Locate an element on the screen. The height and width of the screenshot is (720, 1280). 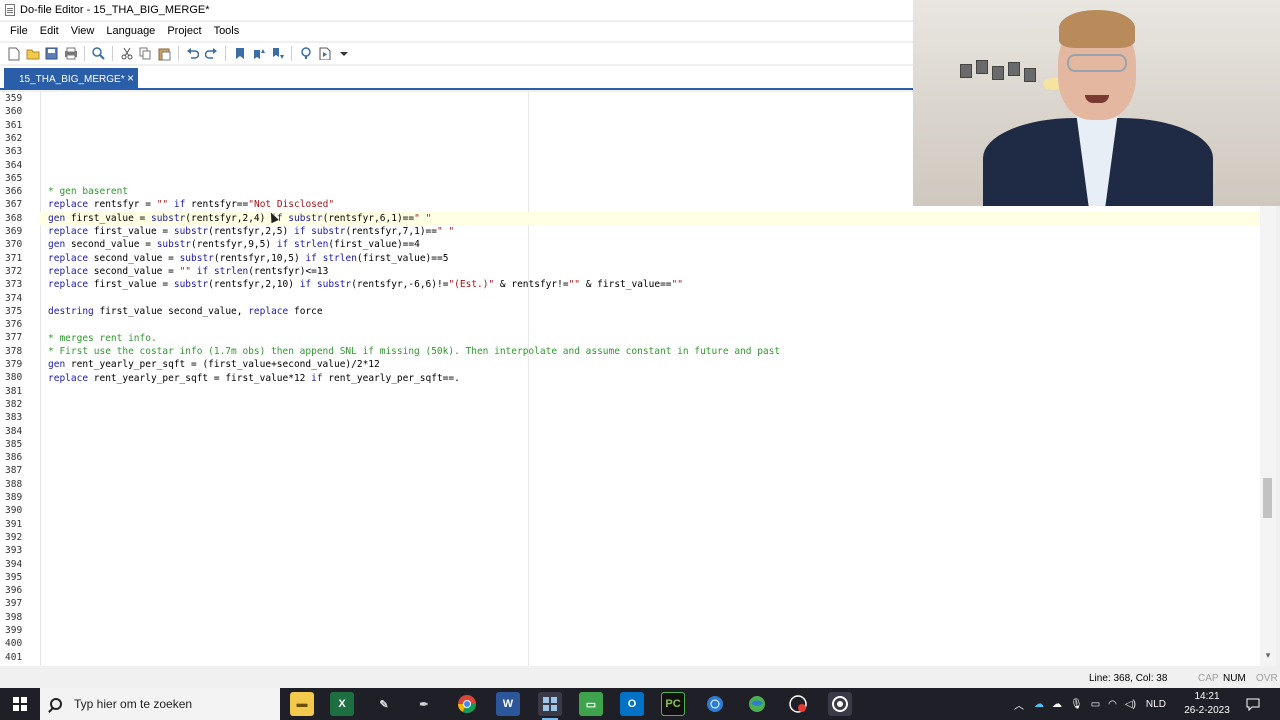
bookmark-previous-icon is located at coordinates (258, 53).